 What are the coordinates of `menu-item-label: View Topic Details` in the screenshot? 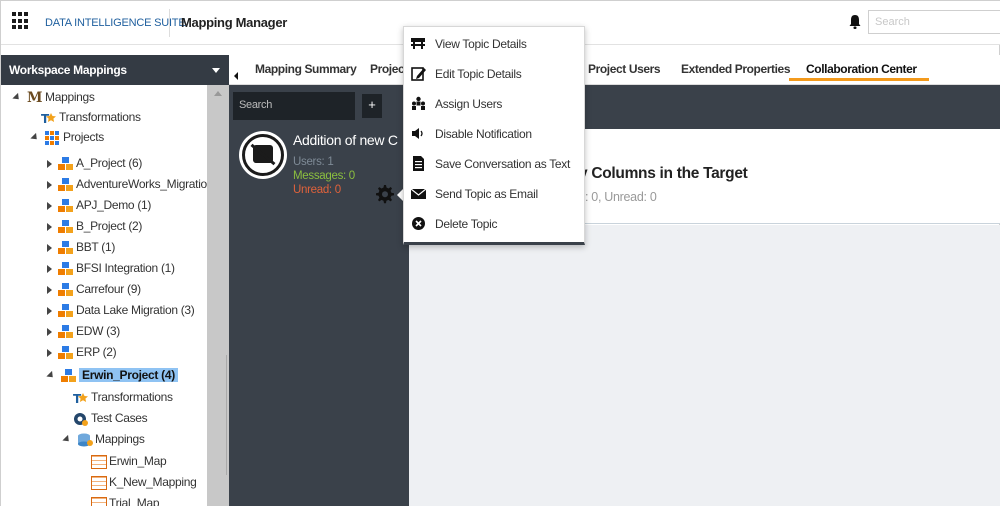 It's located at (481, 44).